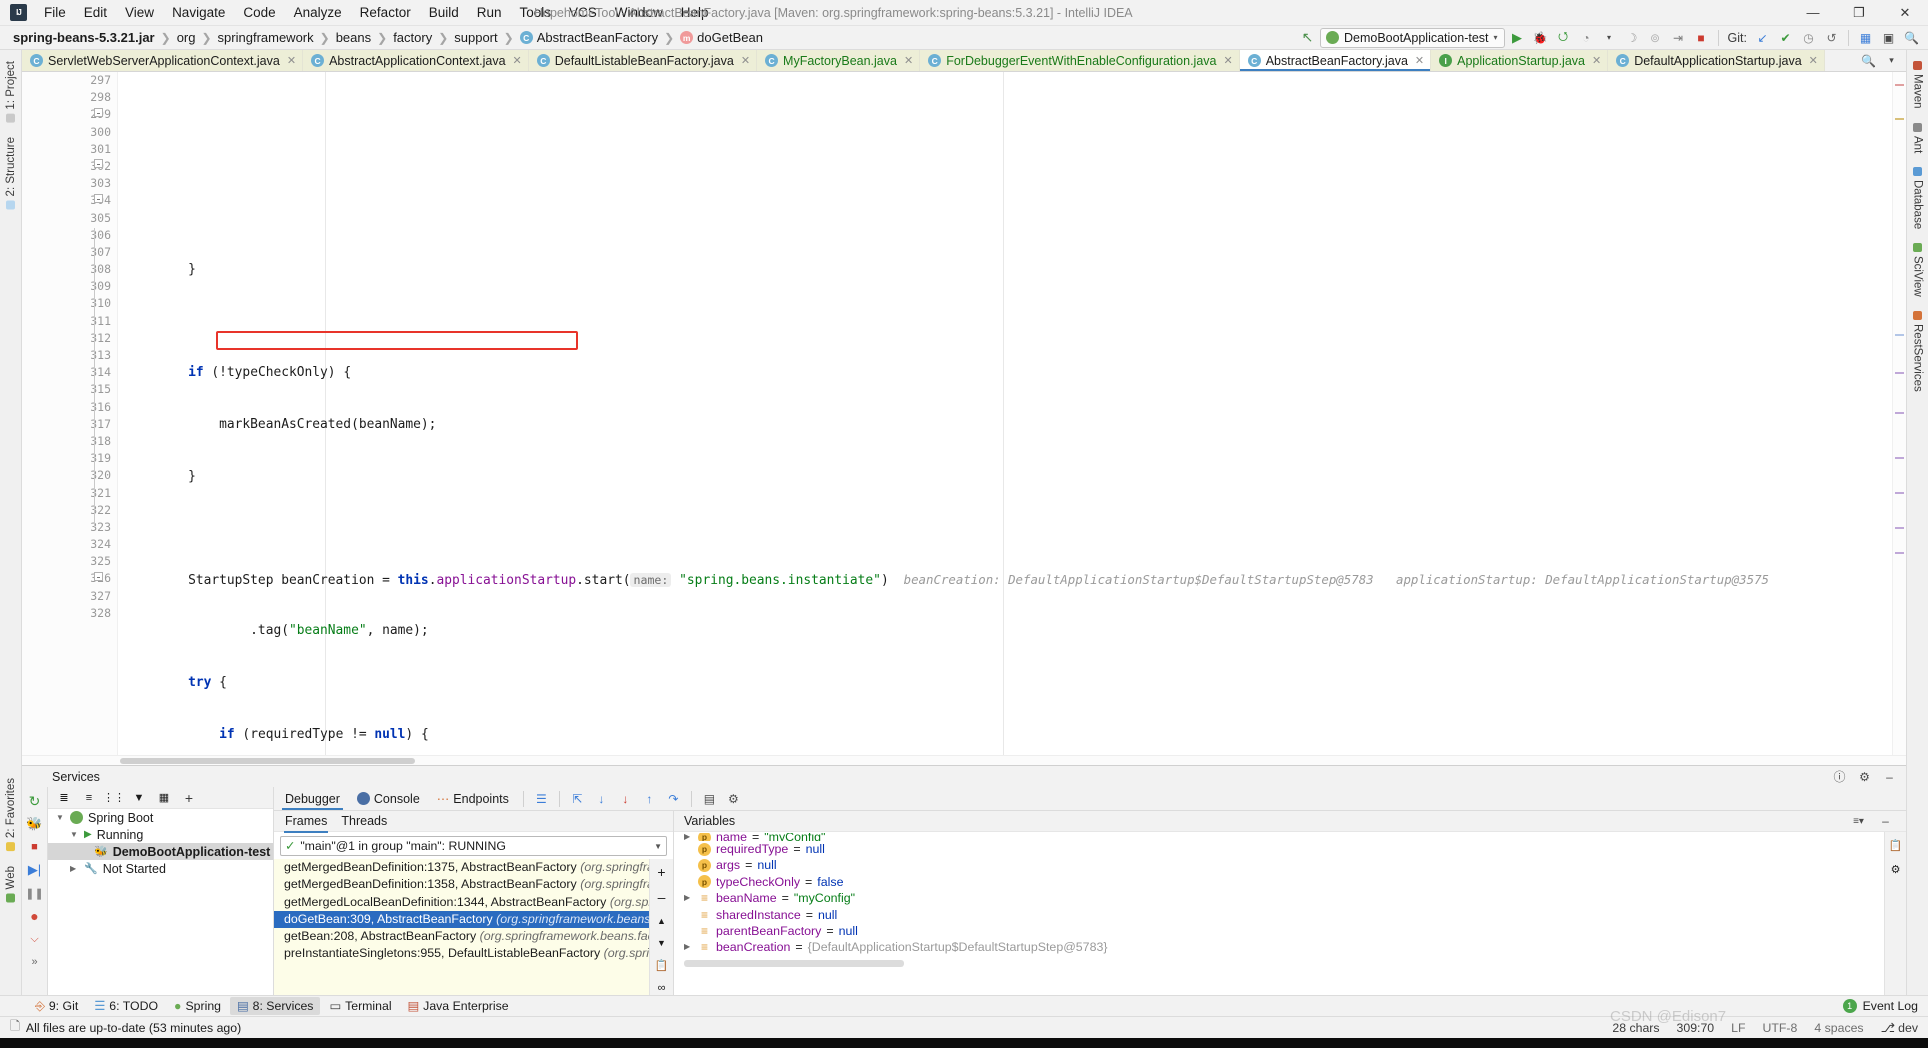  Describe the element at coordinates (35, 916) in the screenshot. I see `breakpoint-icon: ●` at that location.